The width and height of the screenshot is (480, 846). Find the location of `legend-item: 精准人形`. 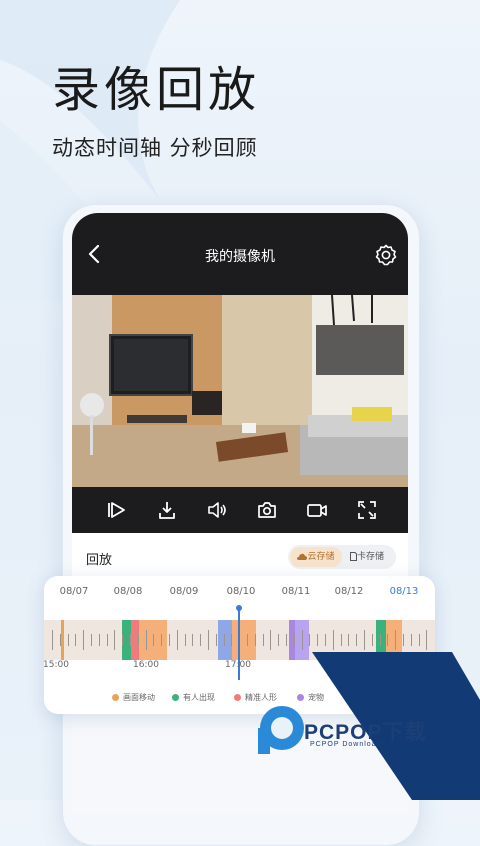

legend-item: 精准人形 is located at coordinates (255, 697).